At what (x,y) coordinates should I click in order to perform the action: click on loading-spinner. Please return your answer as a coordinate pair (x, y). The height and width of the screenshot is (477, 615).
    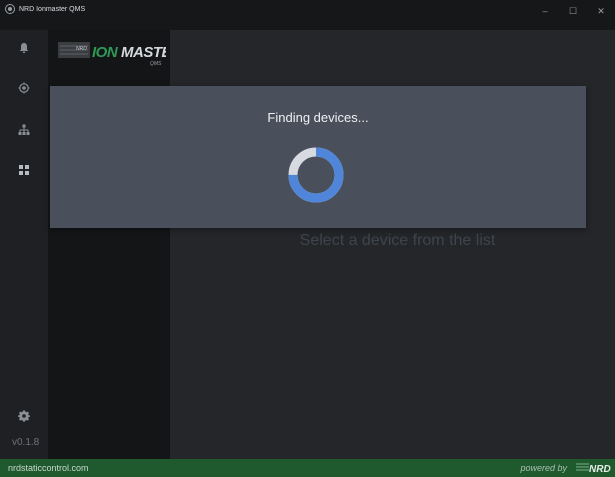
    Looking at the image, I should click on (316, 175).